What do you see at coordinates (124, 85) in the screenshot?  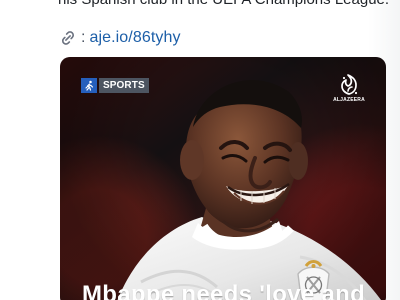 I see `sports-label: SPORTS` at bounding box center [124, 85].